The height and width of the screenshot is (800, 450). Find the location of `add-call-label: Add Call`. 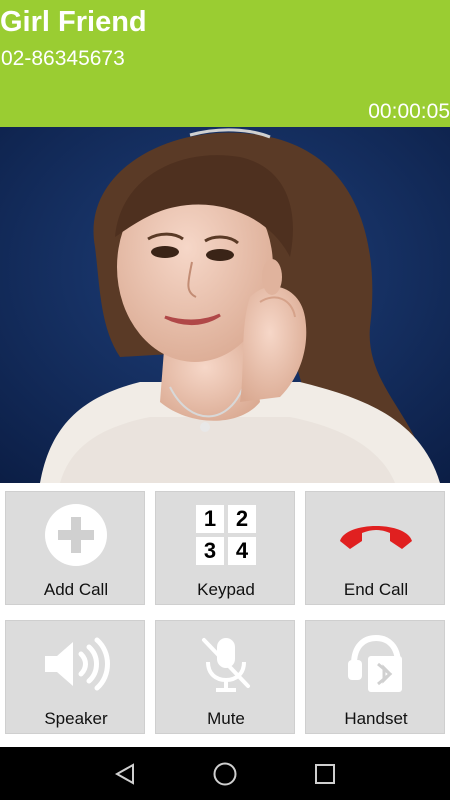

add-call-label: Add Call is located at coordinates (76, 589).